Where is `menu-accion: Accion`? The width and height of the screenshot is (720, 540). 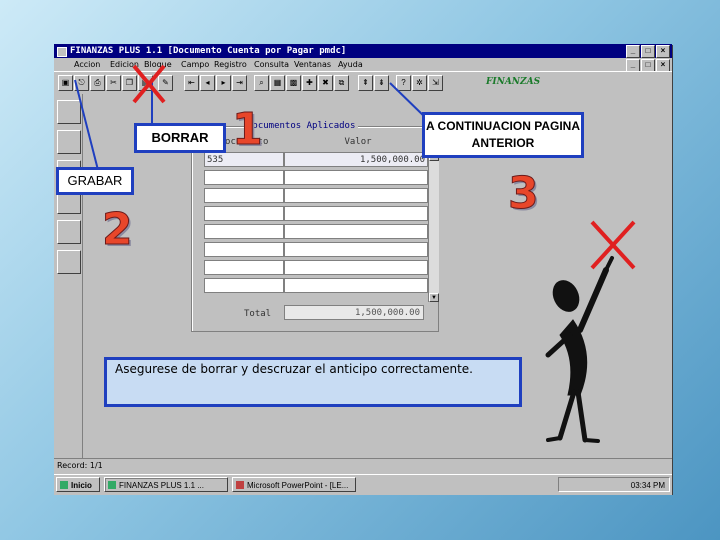 menu-accion: Accion is located at coordinates (87, 64).